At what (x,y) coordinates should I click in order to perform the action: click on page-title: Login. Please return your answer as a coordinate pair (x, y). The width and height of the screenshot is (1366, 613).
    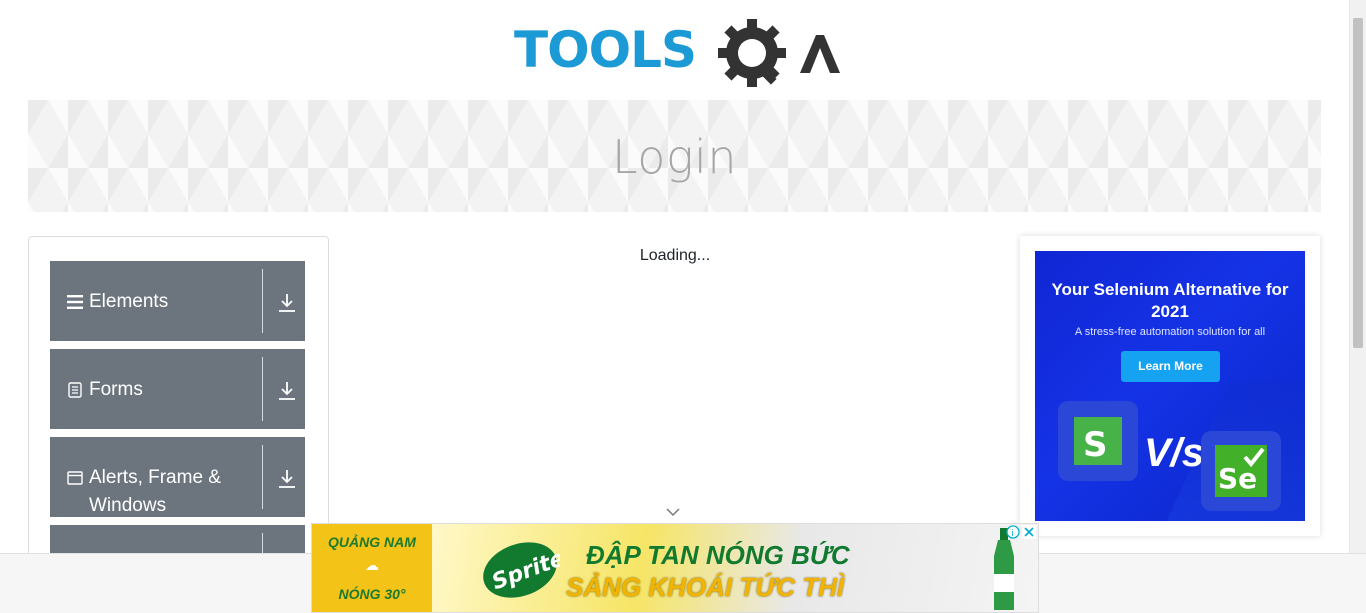
    Looking at the image, I should click on (674, 157).